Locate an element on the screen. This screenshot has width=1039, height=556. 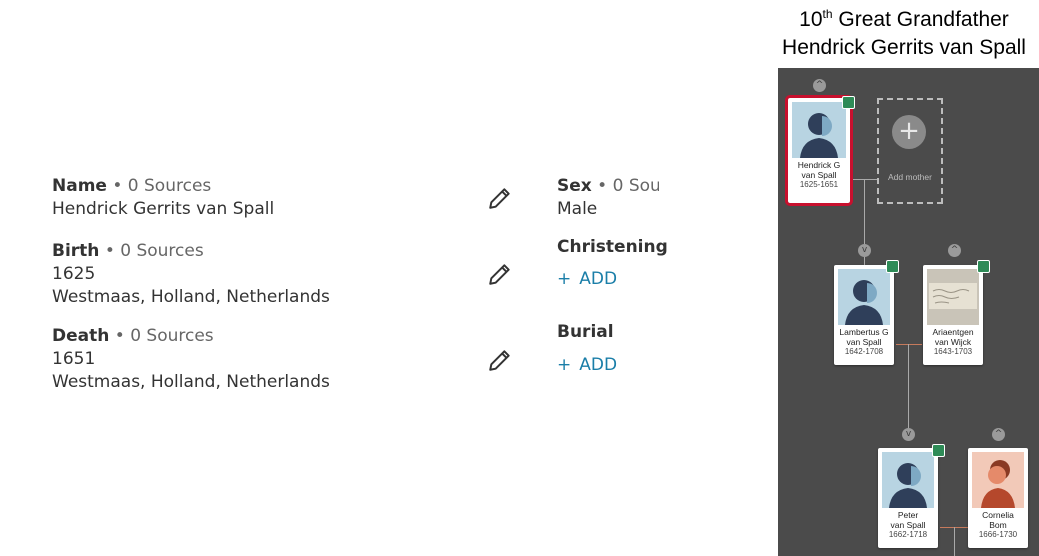
fact-sex: Sex • 0 Sources Male is located at coordinates (608, 198).